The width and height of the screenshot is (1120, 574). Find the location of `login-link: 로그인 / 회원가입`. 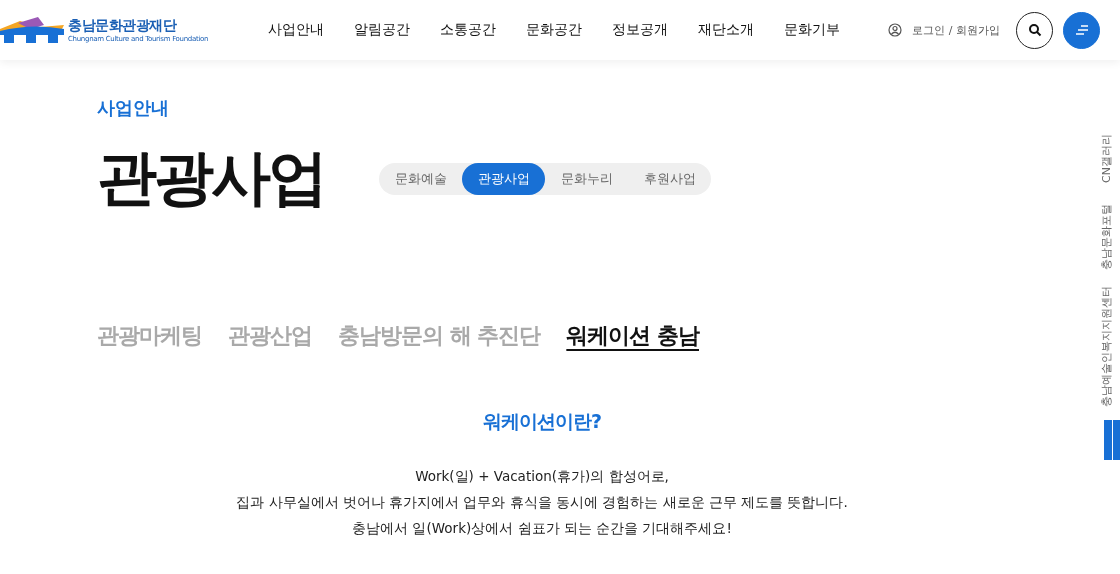

login-link: 로그인 / 회원가입 is located at coordinates (956, 30).